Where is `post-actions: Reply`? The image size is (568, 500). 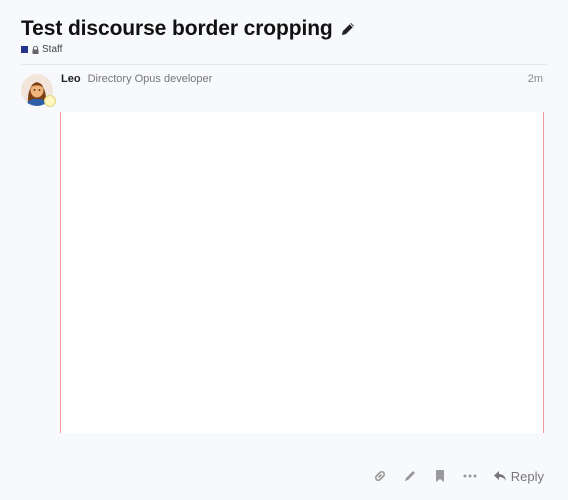 post-actions: Reply is located at coordinates (454, 476).